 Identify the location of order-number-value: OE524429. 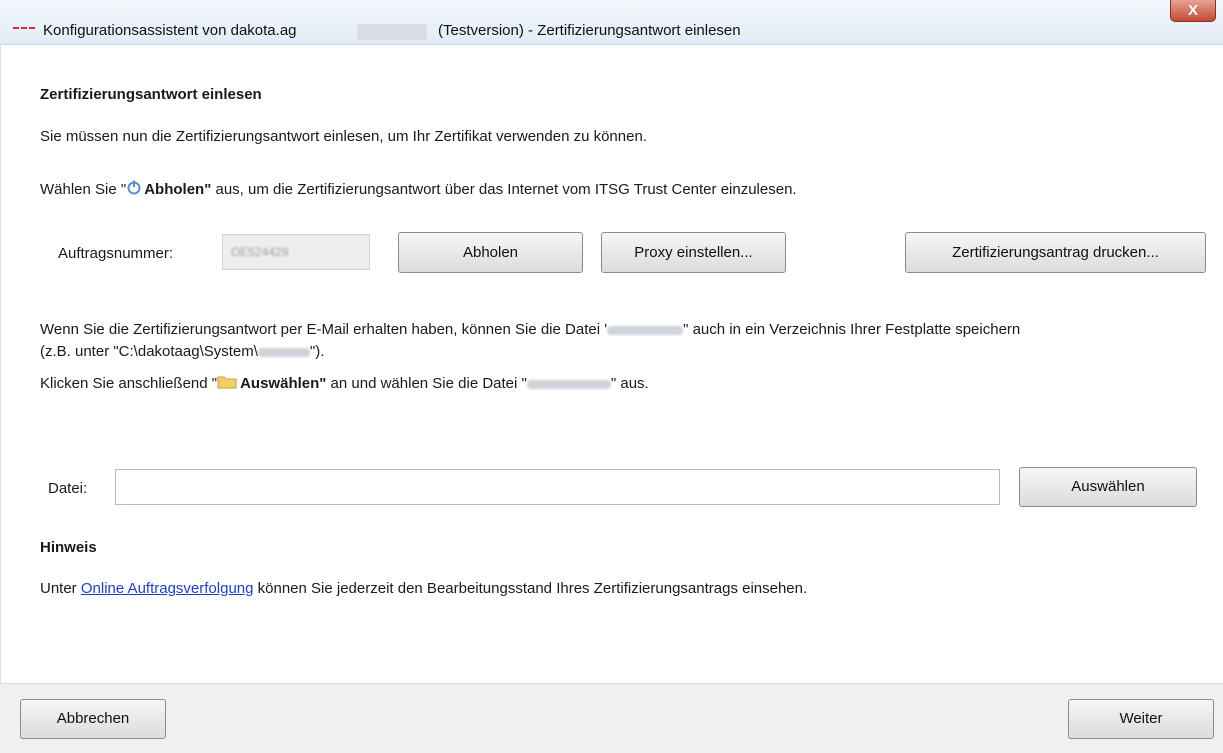
(260, 252).